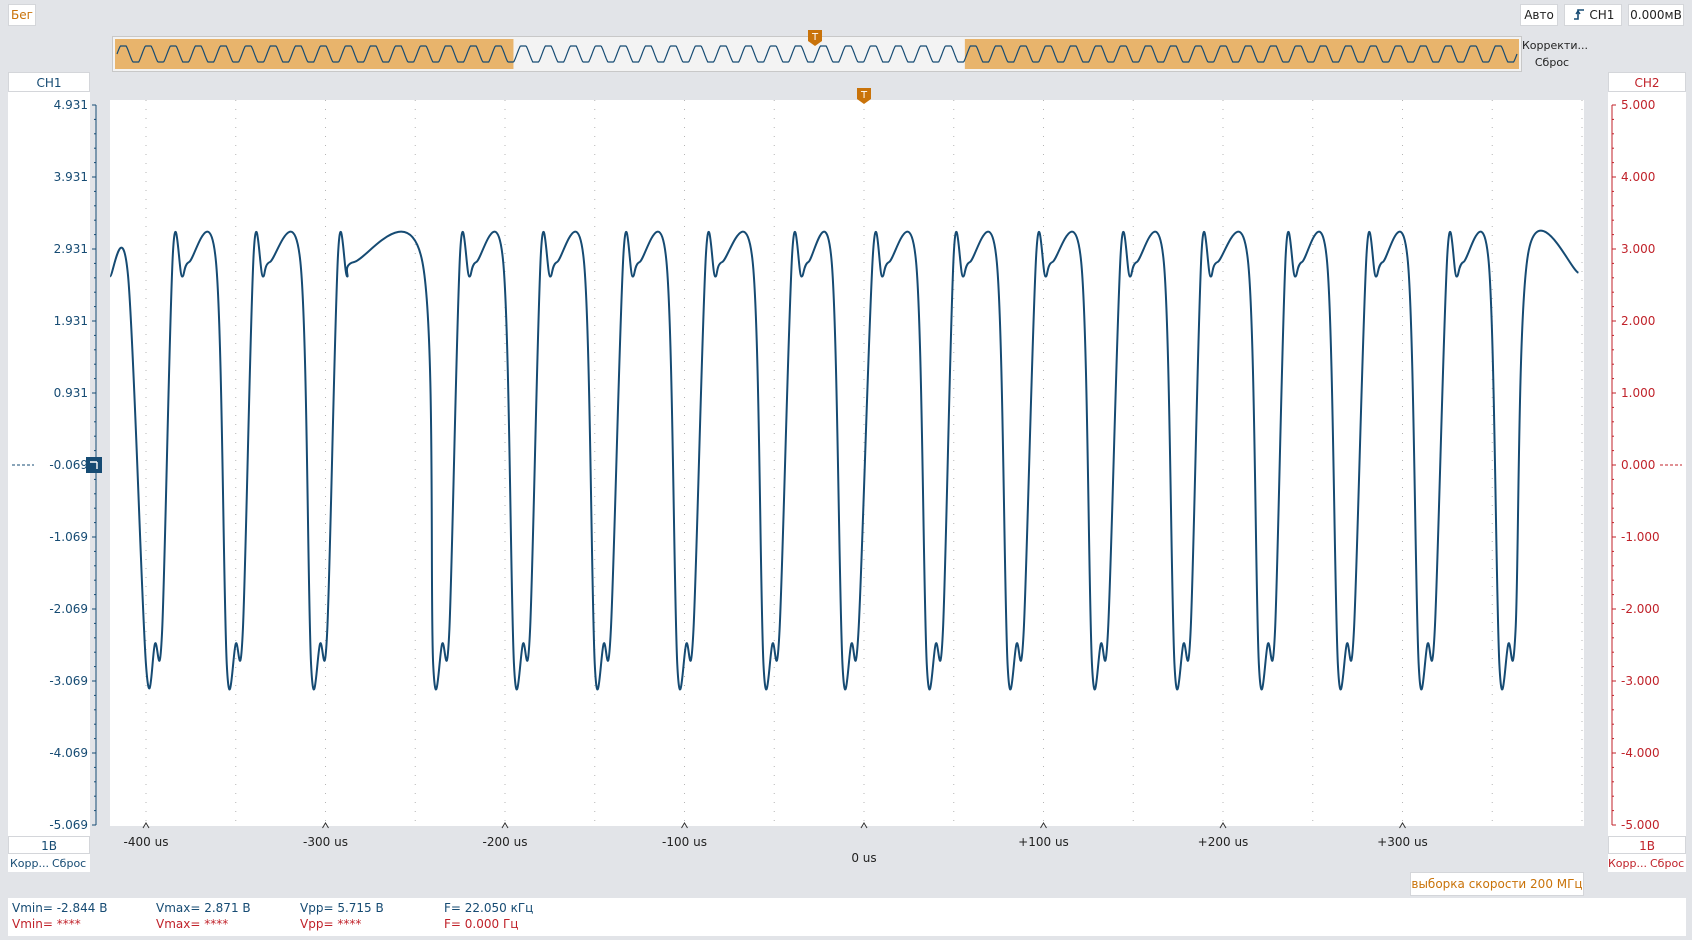 Image resolution: width=1692 pixels, height=940 pixels. Describe the element at coordinates (1638, 105) in the screenshot. I see `ch2-tick-label: 5.000` at that location.